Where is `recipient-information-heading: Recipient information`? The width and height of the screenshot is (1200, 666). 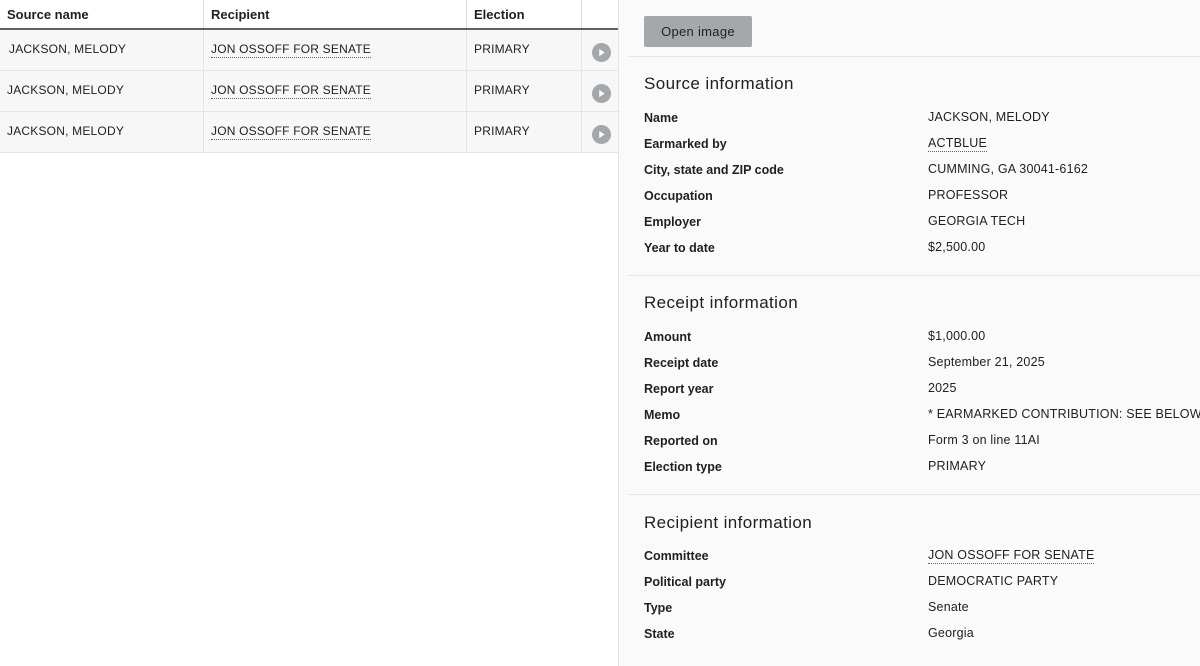 recipient-information-heading: Recipient information is located at coordinates (728, 522).